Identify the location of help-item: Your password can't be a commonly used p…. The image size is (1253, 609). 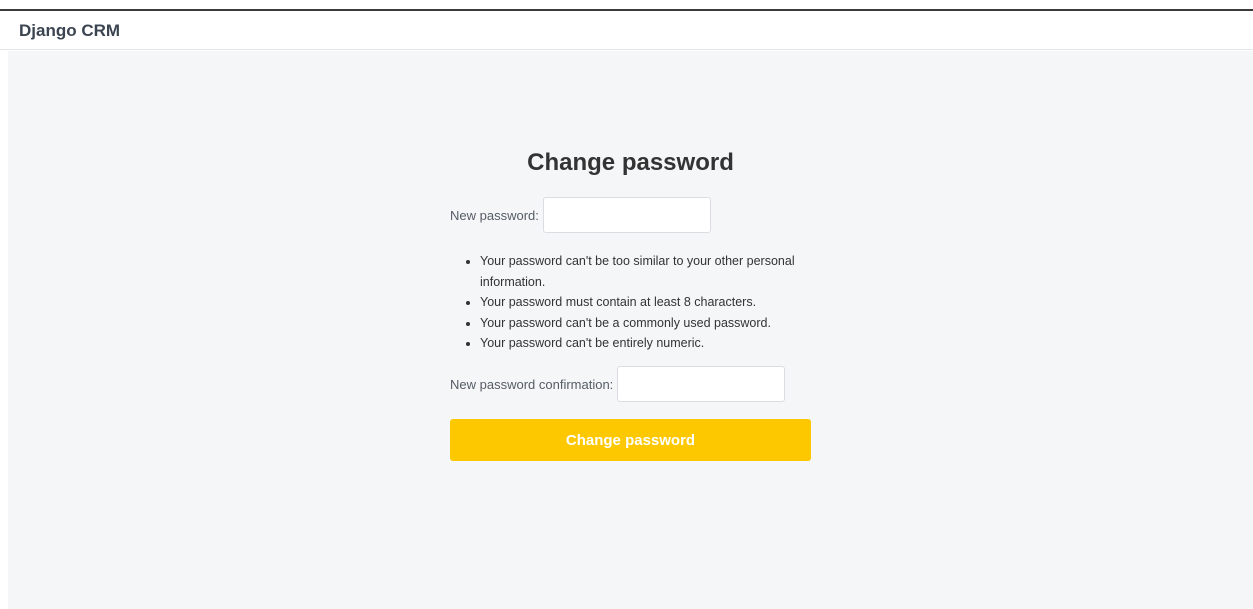
(652, 323).